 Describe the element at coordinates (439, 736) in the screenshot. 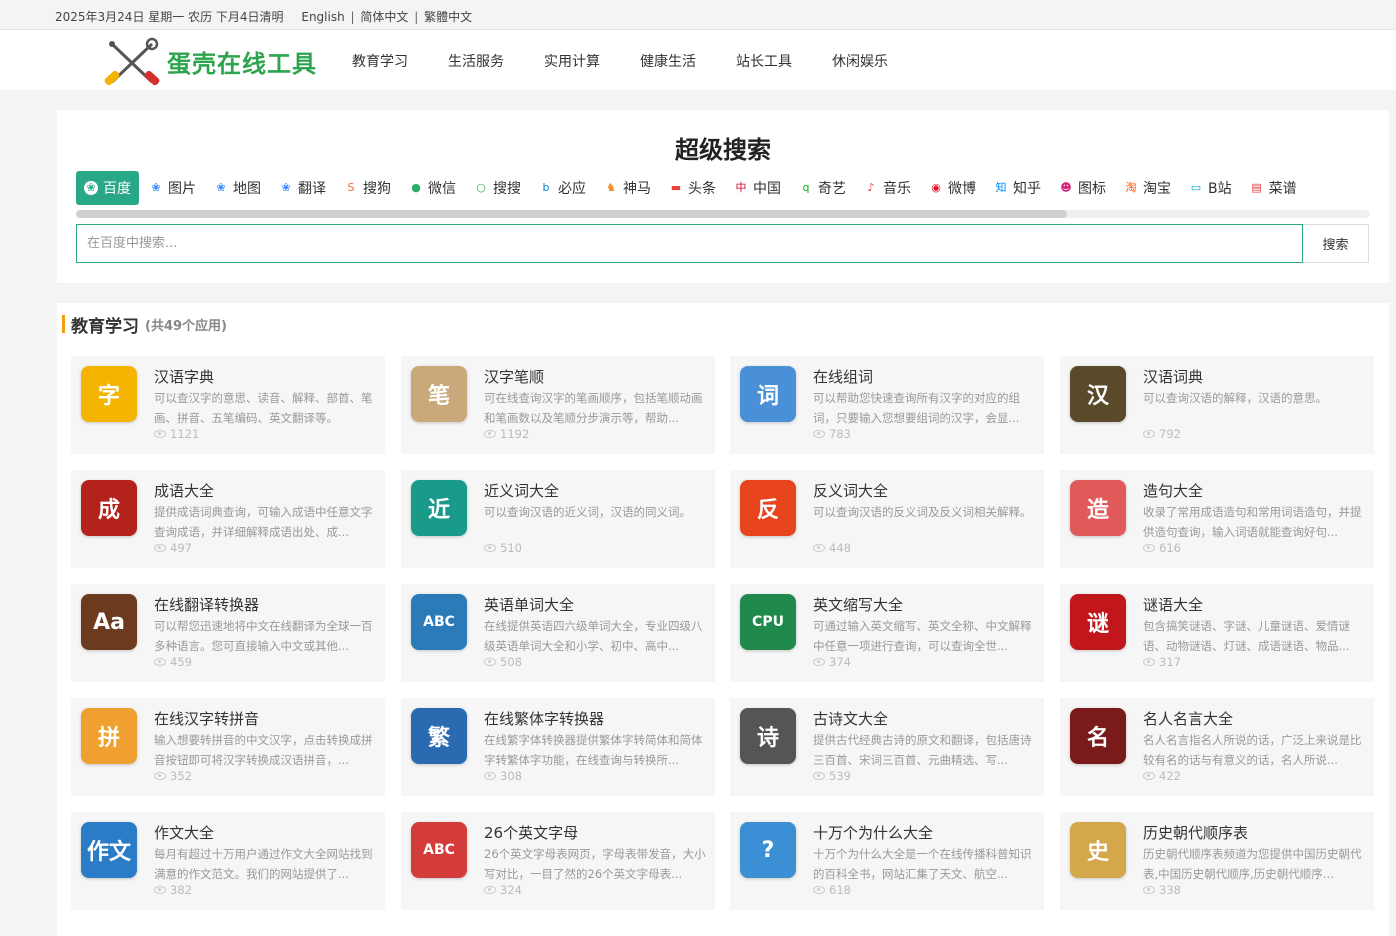

I see `jian-fan-icon: 繁` at that location.